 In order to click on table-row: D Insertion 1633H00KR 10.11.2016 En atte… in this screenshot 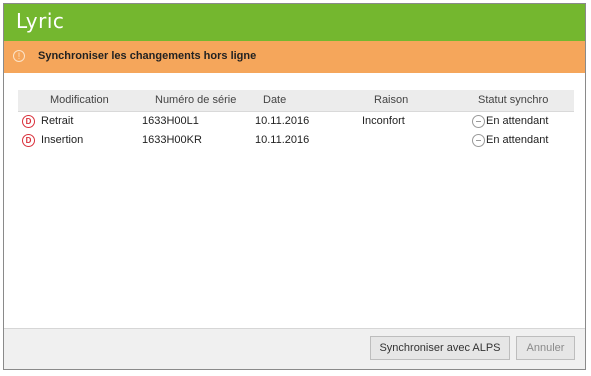, I will do `click(296, 140)`.